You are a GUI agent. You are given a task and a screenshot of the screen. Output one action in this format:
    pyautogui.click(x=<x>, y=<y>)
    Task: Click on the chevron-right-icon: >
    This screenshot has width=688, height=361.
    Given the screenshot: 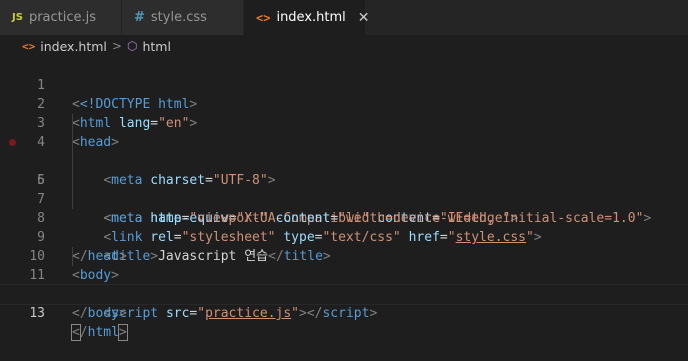 What is the action you would take?
    pyautogui.click(x=116, y=46)
    